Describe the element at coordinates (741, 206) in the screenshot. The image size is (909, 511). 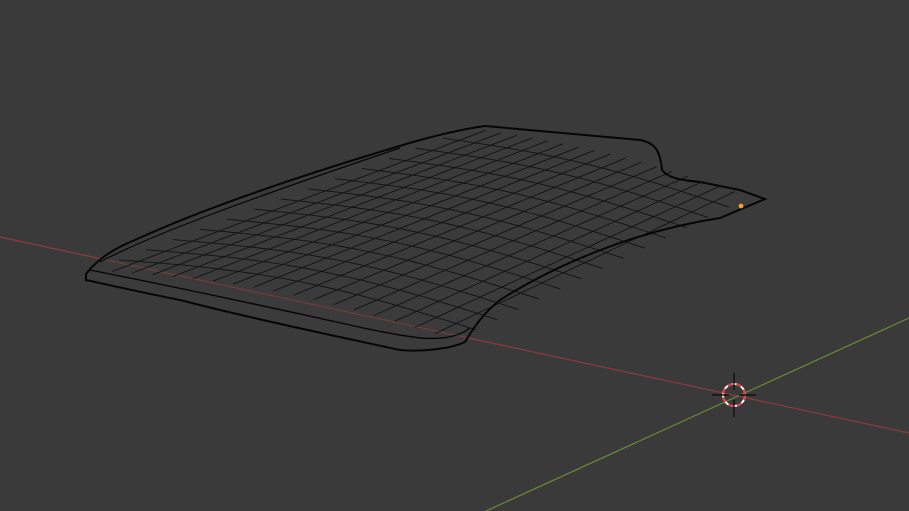
I see `object-origin-dot` at that location.